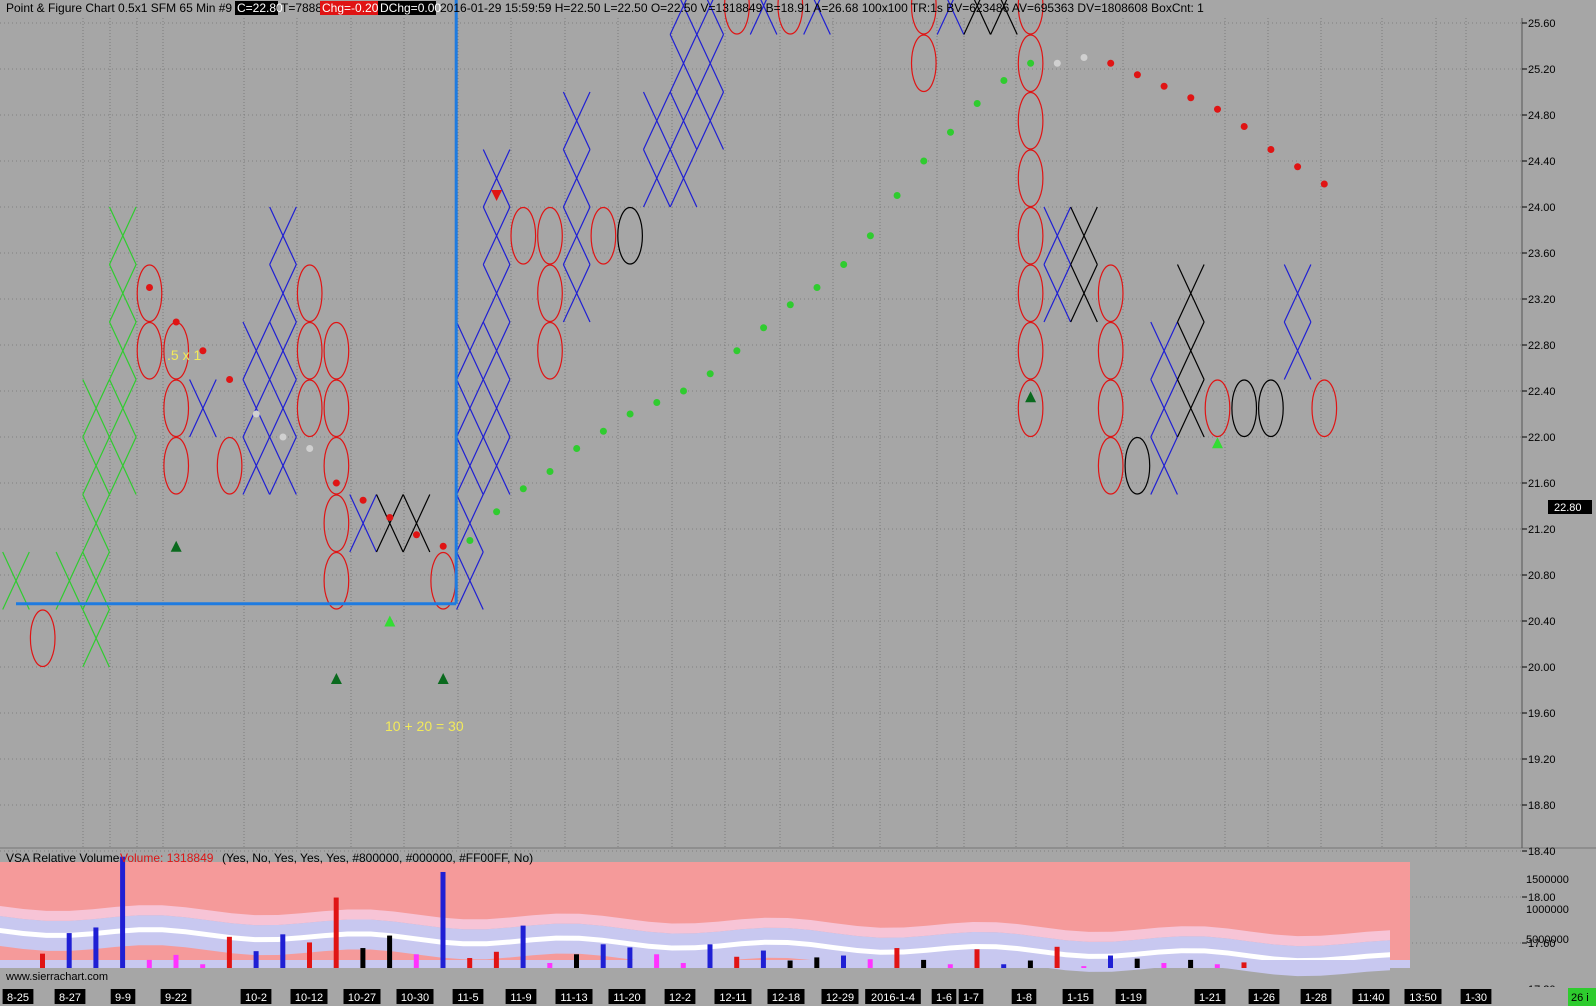 The image size is (1596, 1006). I want to click on chg-badge: Chg=-0.20, so click(350, 8).